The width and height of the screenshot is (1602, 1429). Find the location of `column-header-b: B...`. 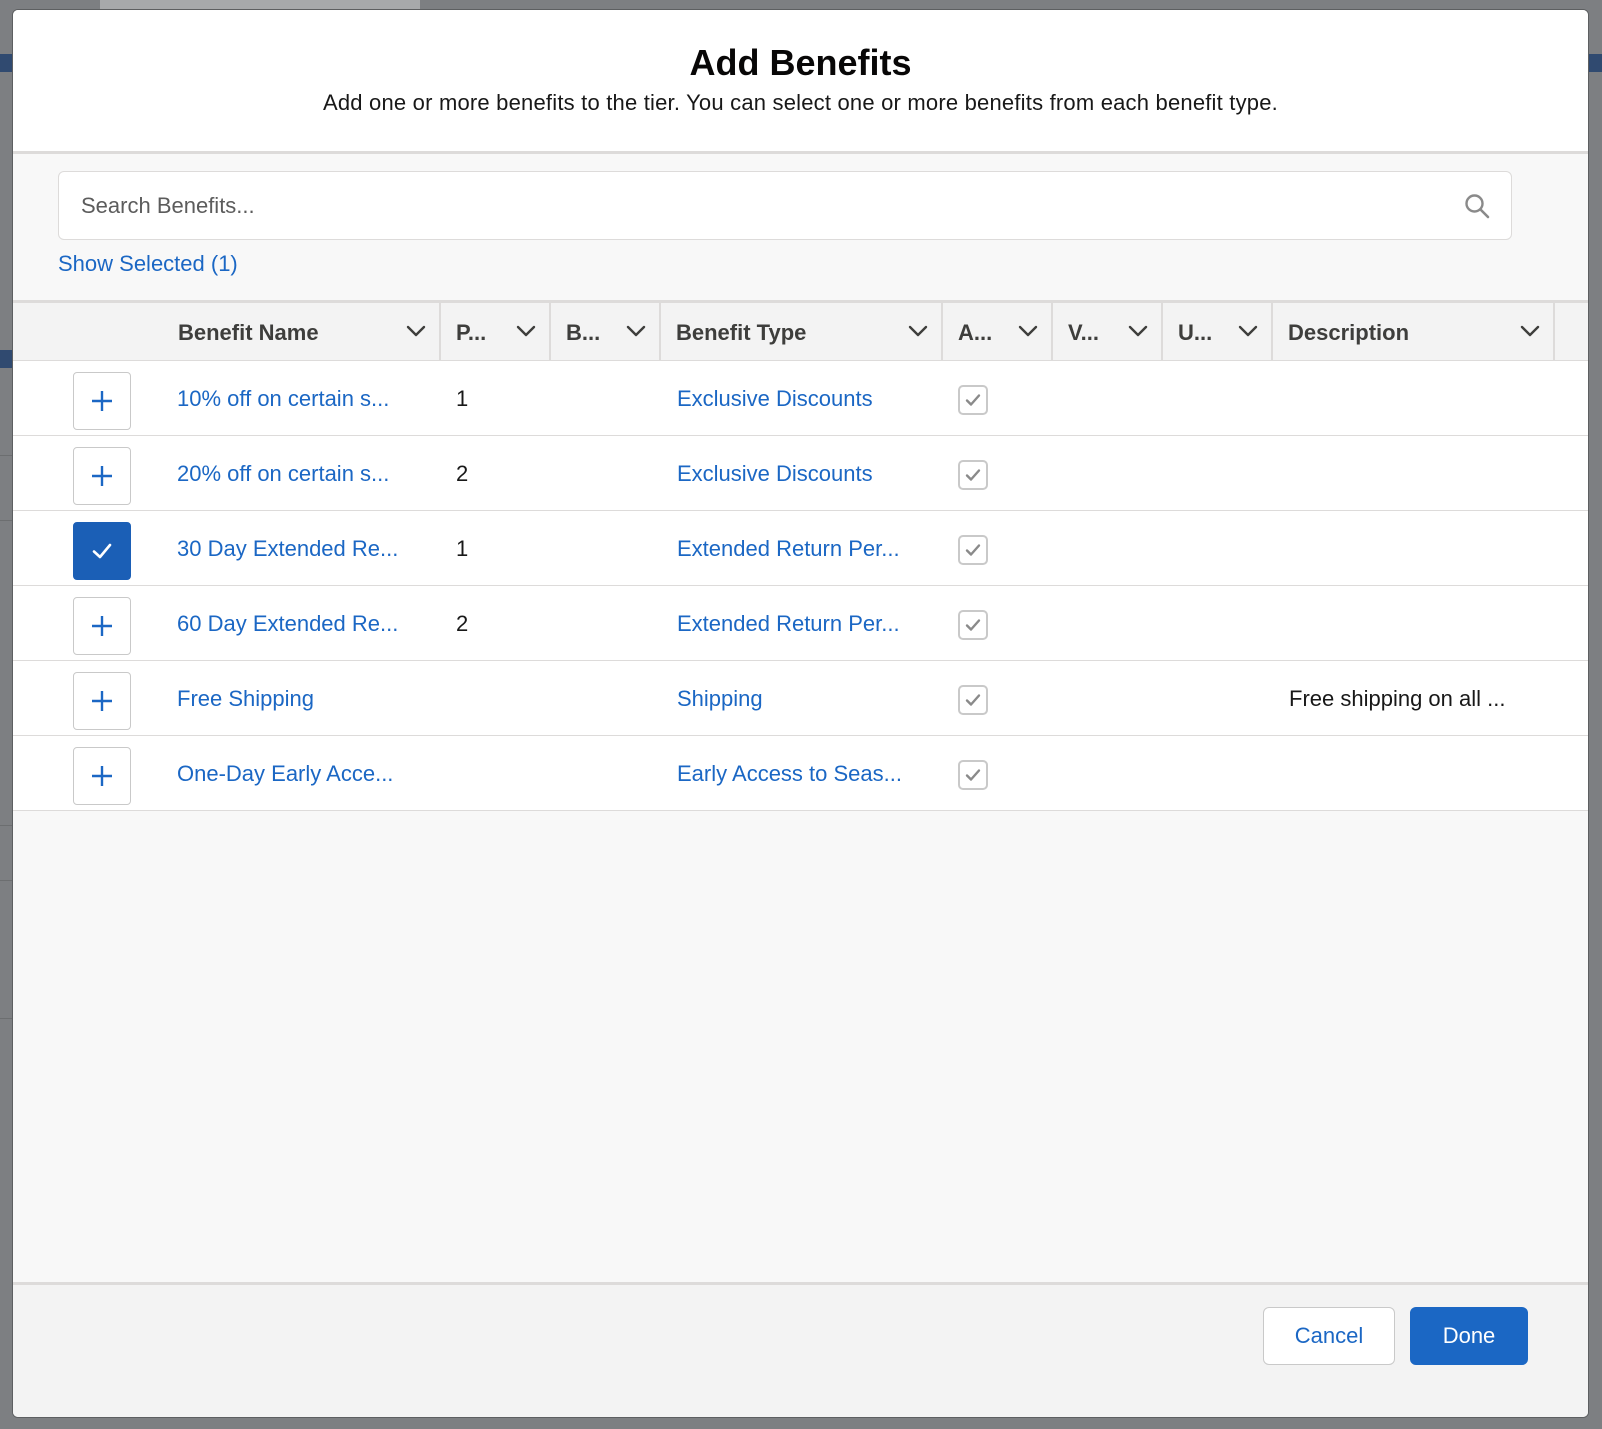

column-header-b: B... is located at coordinates (606, 333).